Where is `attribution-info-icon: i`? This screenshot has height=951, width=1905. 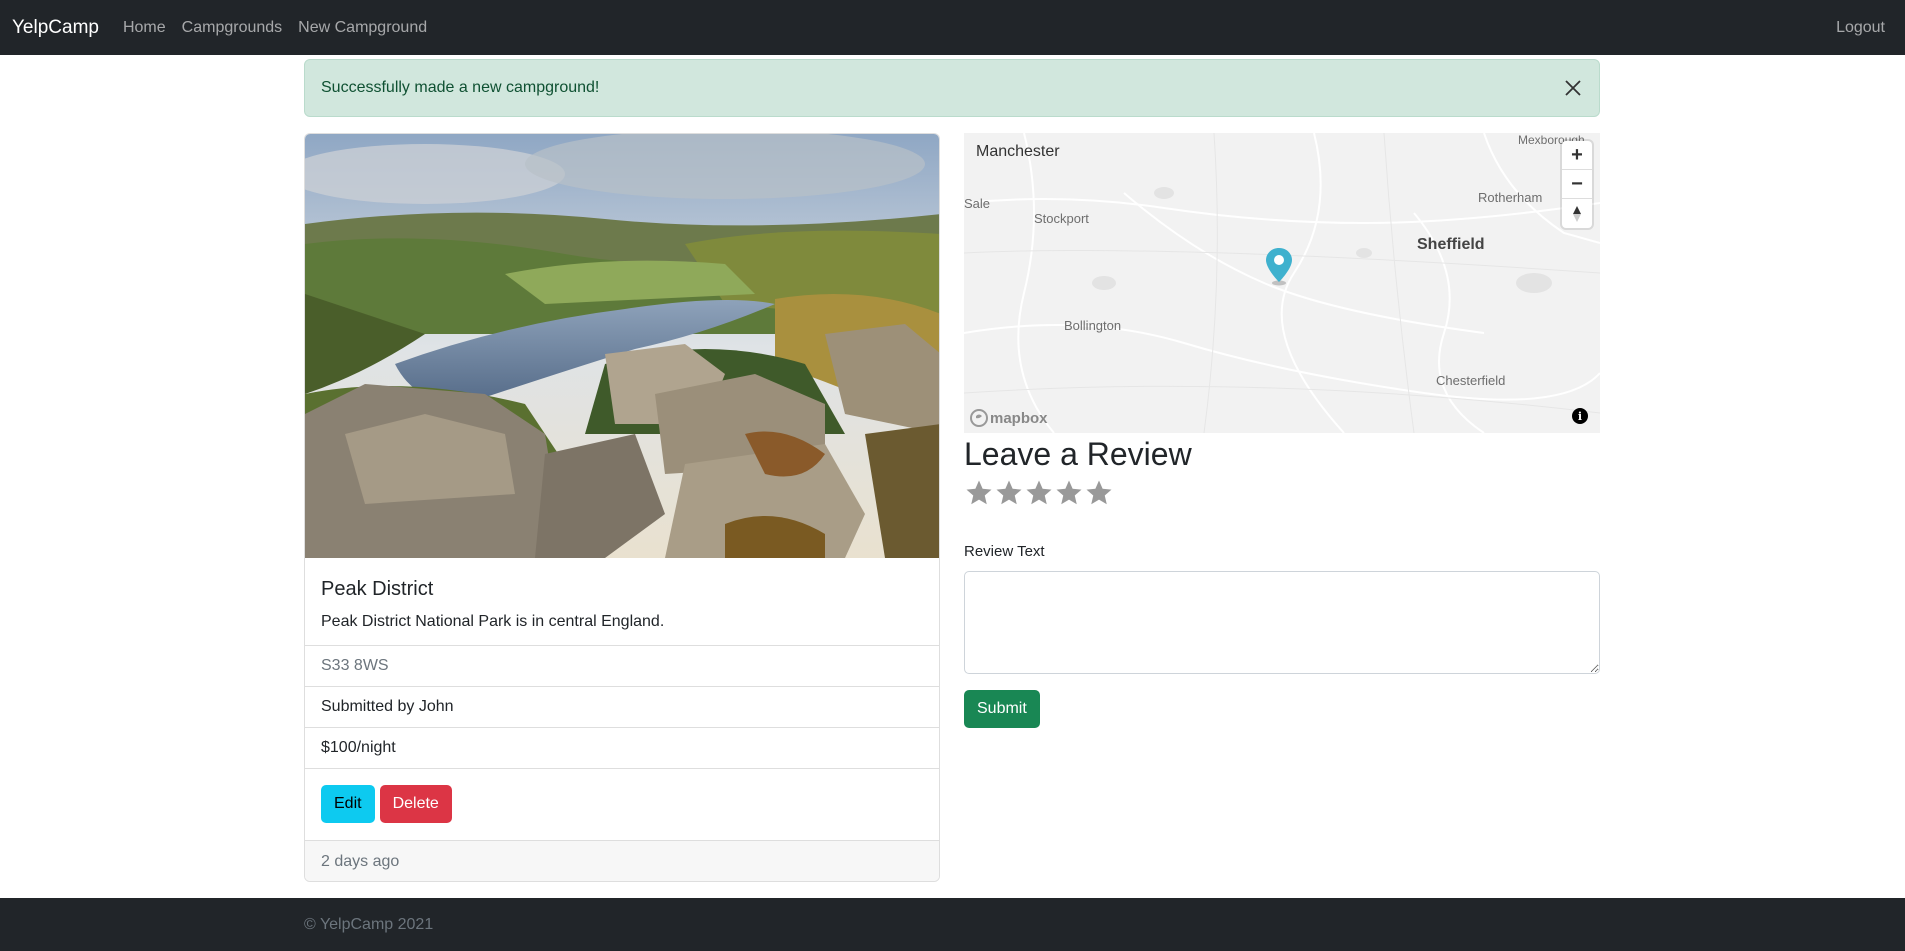 attribution-info-icon: i is located at coordinates (1580, 416).